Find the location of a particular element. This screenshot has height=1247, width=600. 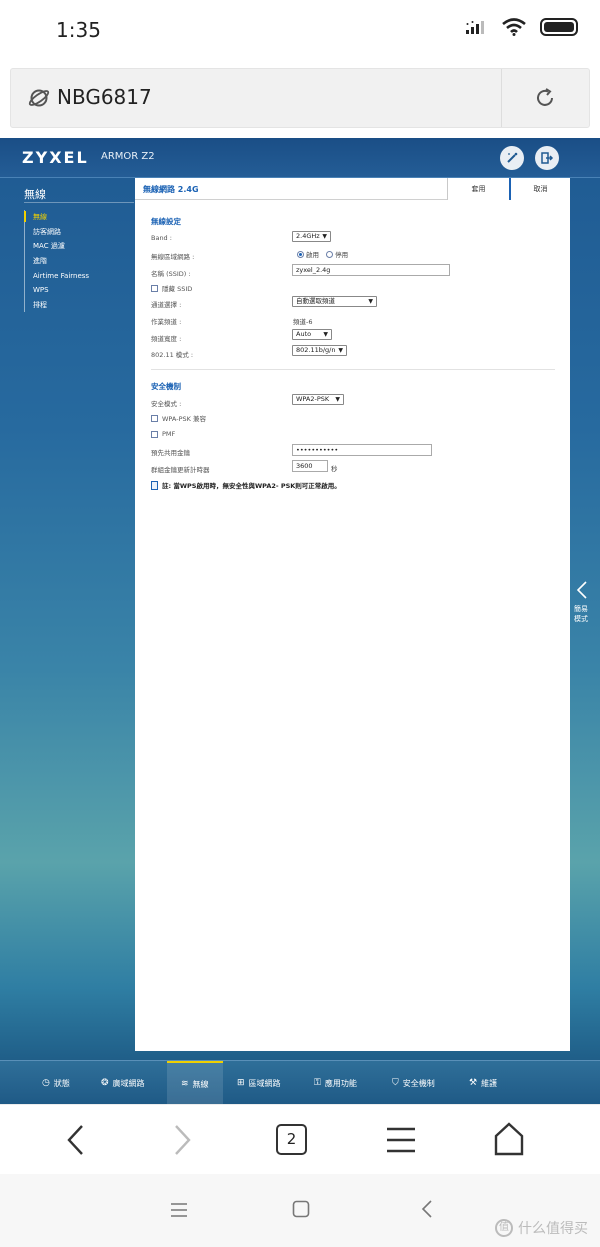

nav-wireless-label: 無線 is located at coordinates (200, 1084).